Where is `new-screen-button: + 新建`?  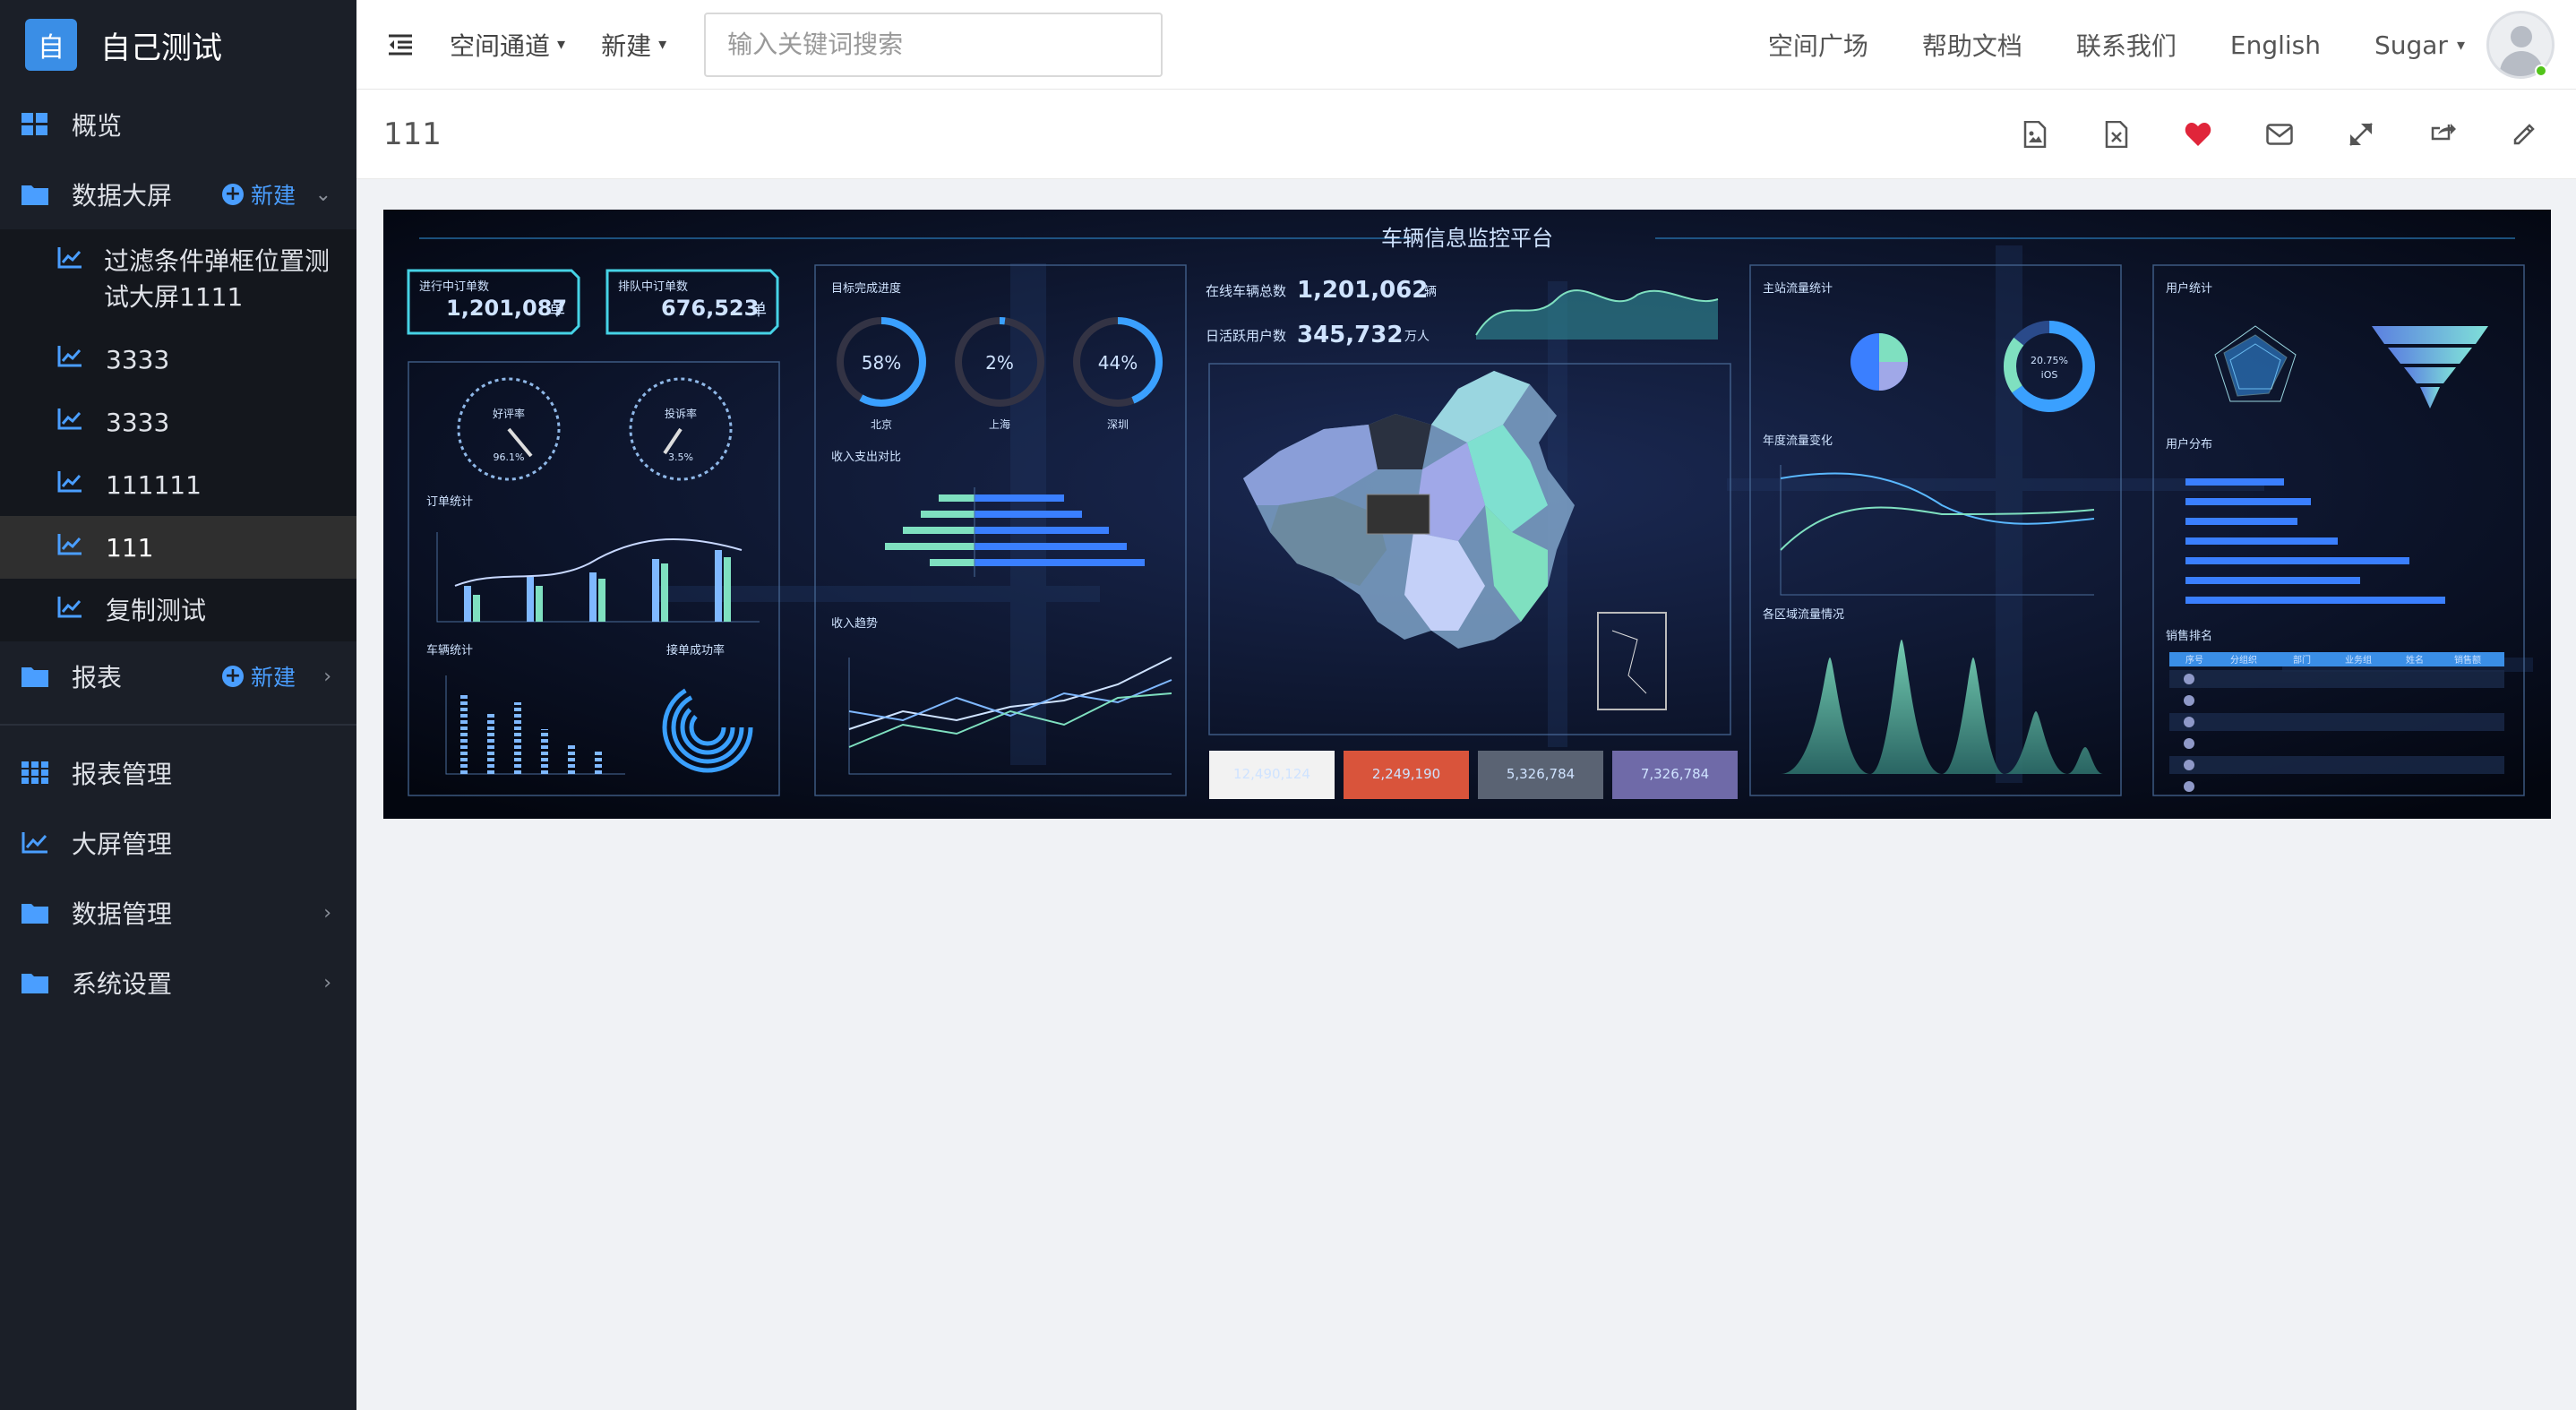 new-screen-button: + 新建 is located at coordinates (258, 194).